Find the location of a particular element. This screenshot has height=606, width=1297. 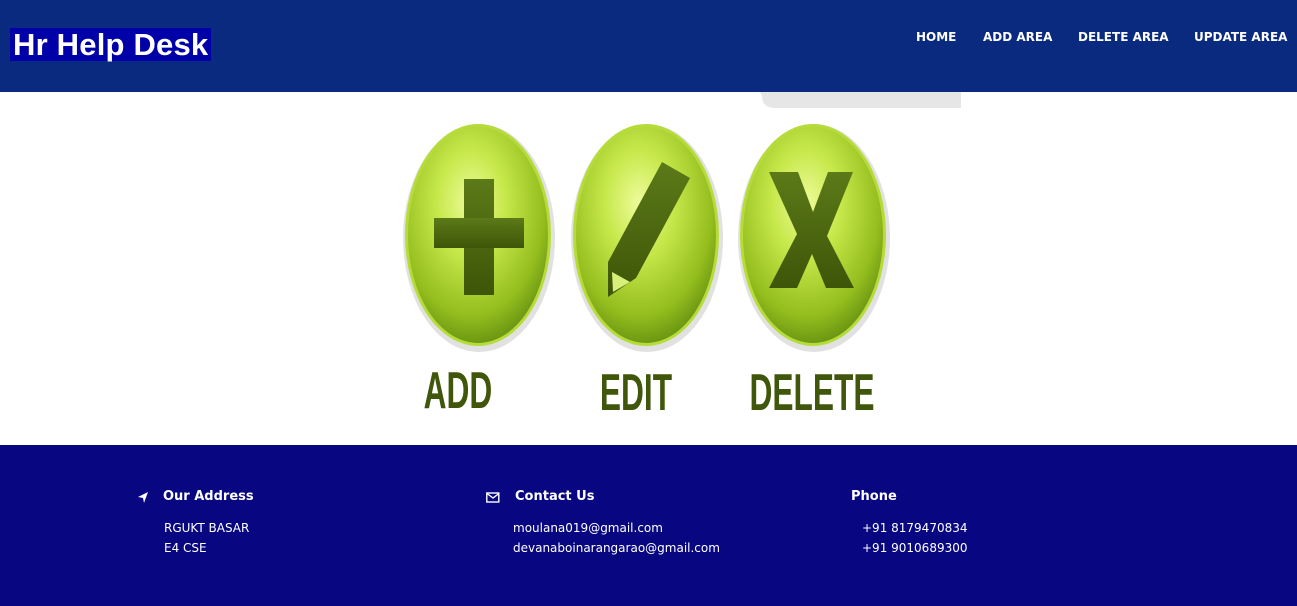

address-title: Our Address is located at coordinates (208, 496).